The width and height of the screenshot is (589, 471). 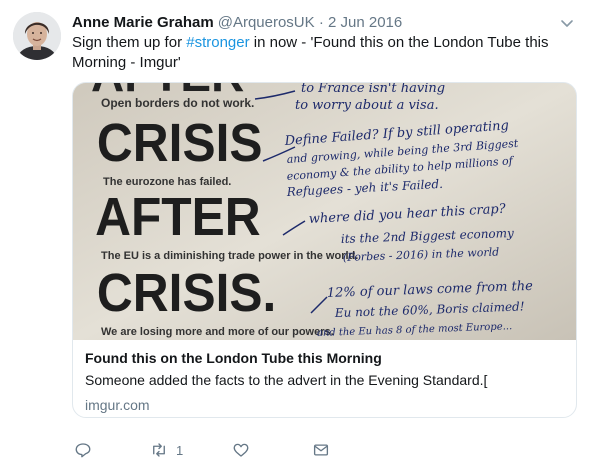 I want to click on reply-icon, so click(x=83, y=450).